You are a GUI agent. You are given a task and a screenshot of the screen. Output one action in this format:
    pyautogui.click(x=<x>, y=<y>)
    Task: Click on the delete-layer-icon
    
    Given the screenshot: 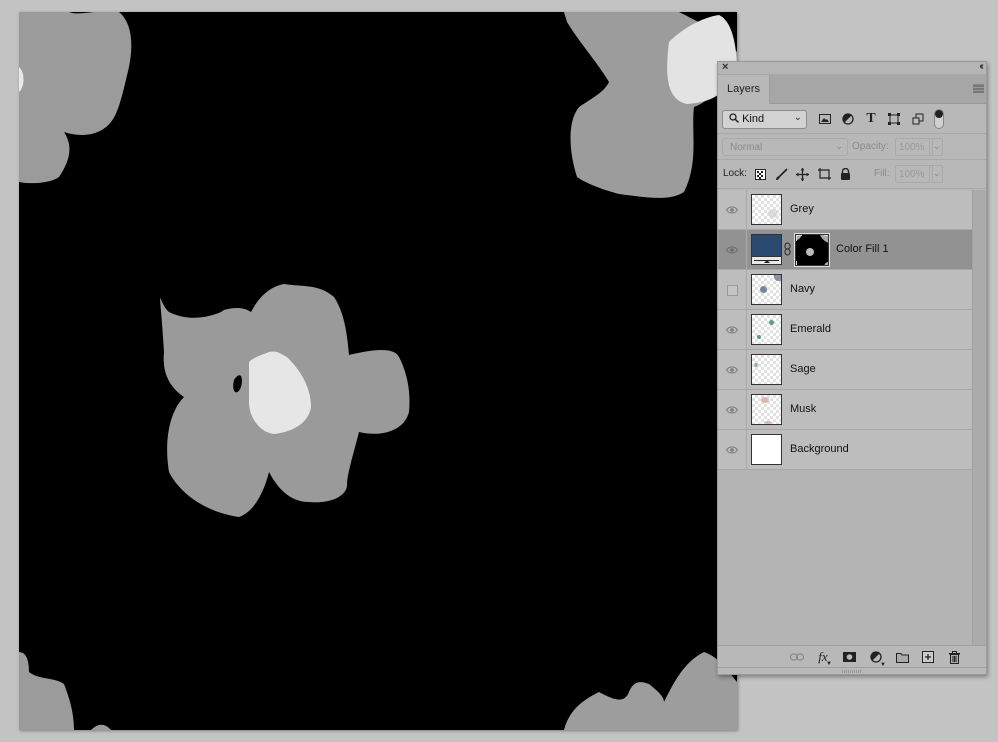 What is the action you would take?
    pyautogui.click(x=954, y=657)
    